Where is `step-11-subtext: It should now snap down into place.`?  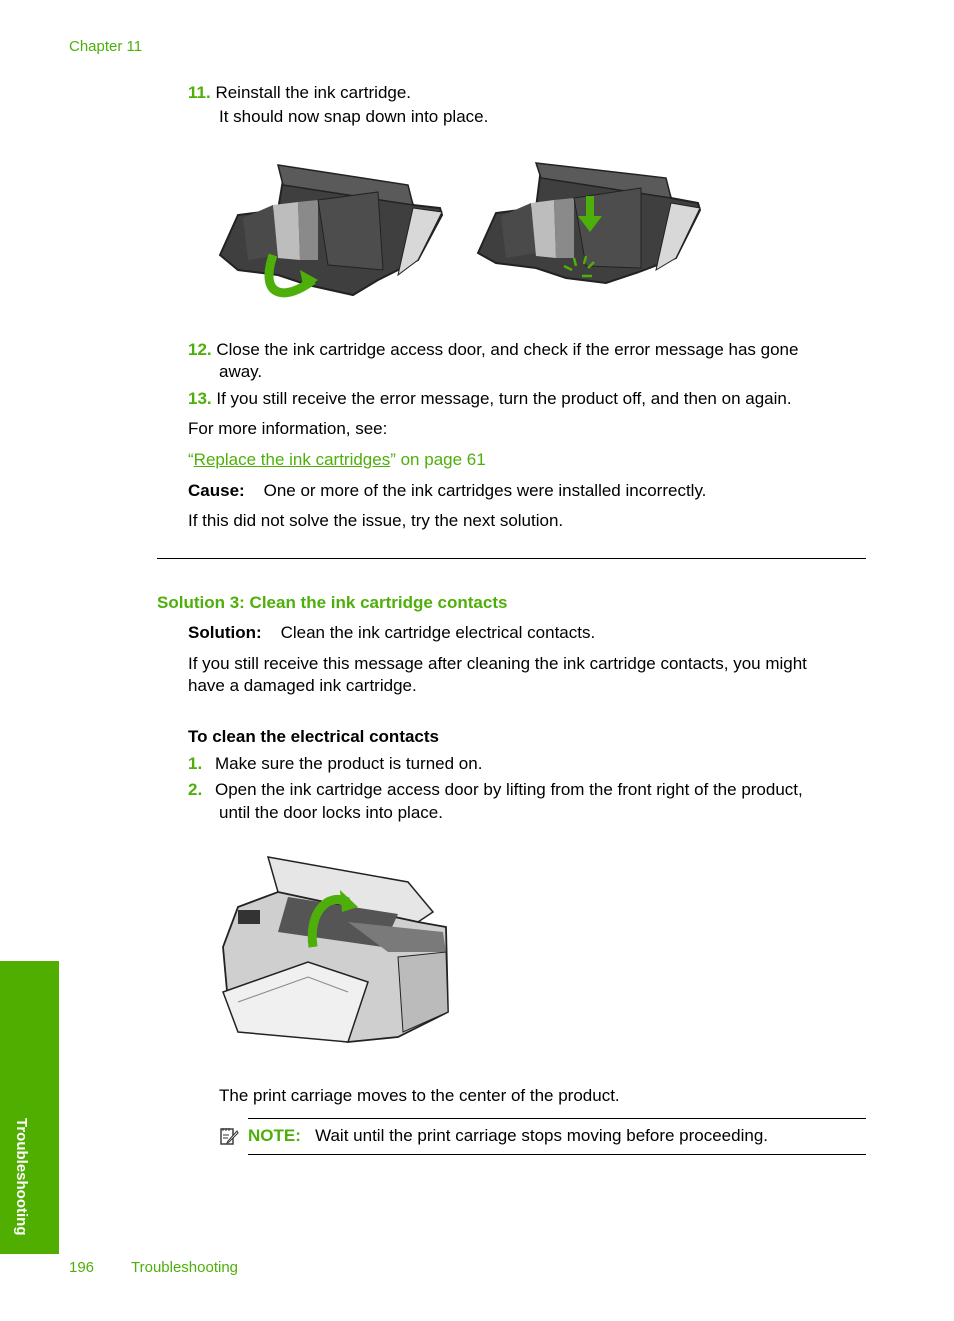
step-11-subtext: It should now snap down into place. is located at coordinates (354, 116).